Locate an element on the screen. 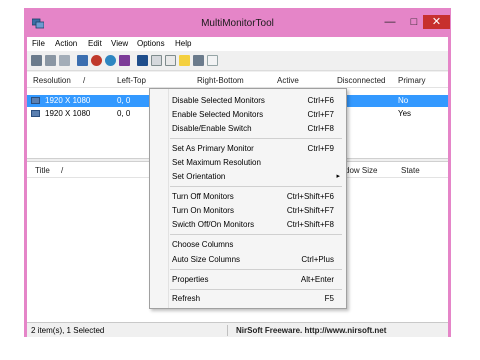 The height and width of the screenshot is (360, 480). menu-item-shortcut: Ctrl+Shift+F8 is located at coordinates (310, 224).